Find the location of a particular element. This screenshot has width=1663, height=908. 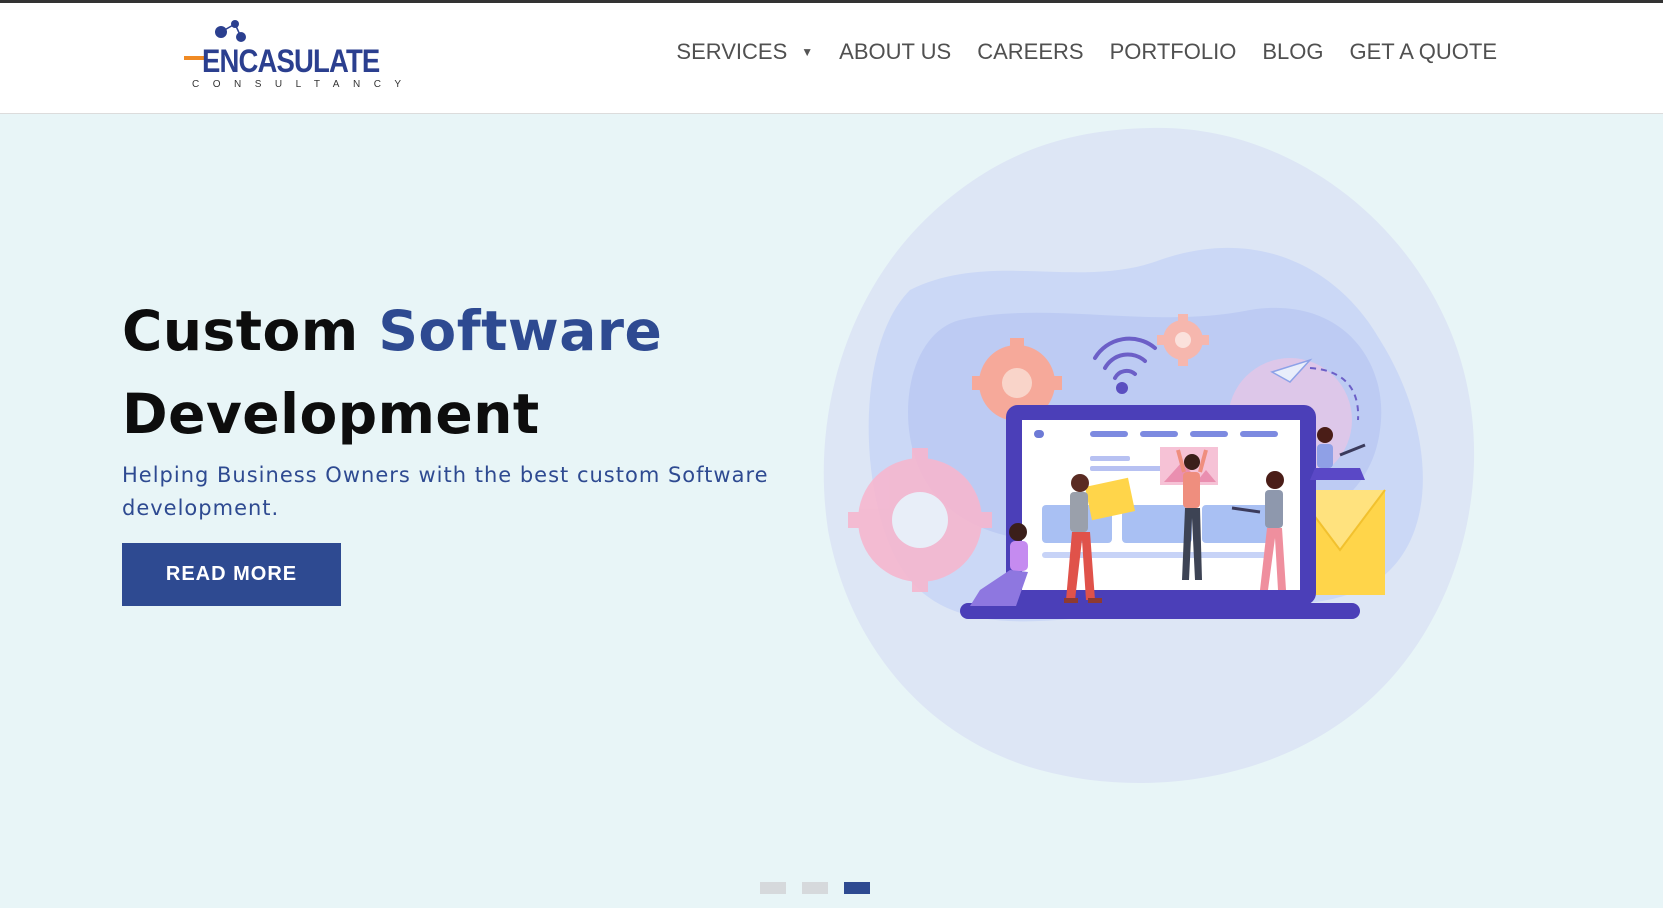

hero-title-line2: Development is located at coordinates (331, 414).